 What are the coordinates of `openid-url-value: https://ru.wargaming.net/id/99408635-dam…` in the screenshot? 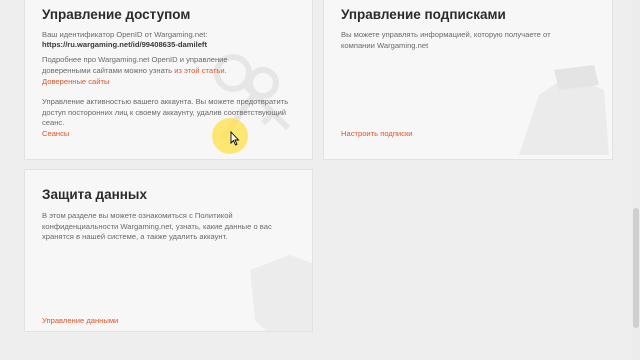 It's located at (124, 44).